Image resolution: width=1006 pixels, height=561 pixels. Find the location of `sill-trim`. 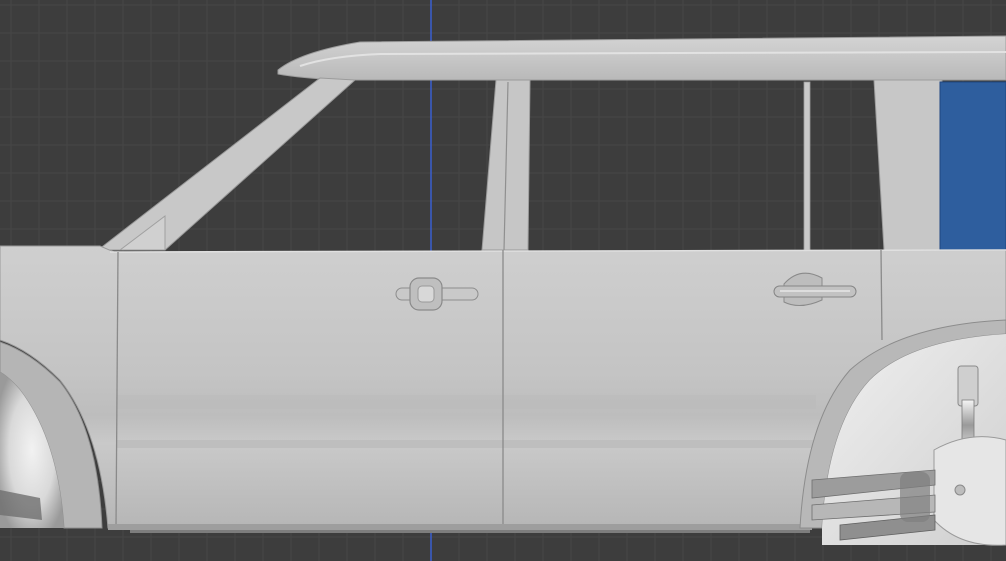

sill-trim is located at coordinates (470, 531).